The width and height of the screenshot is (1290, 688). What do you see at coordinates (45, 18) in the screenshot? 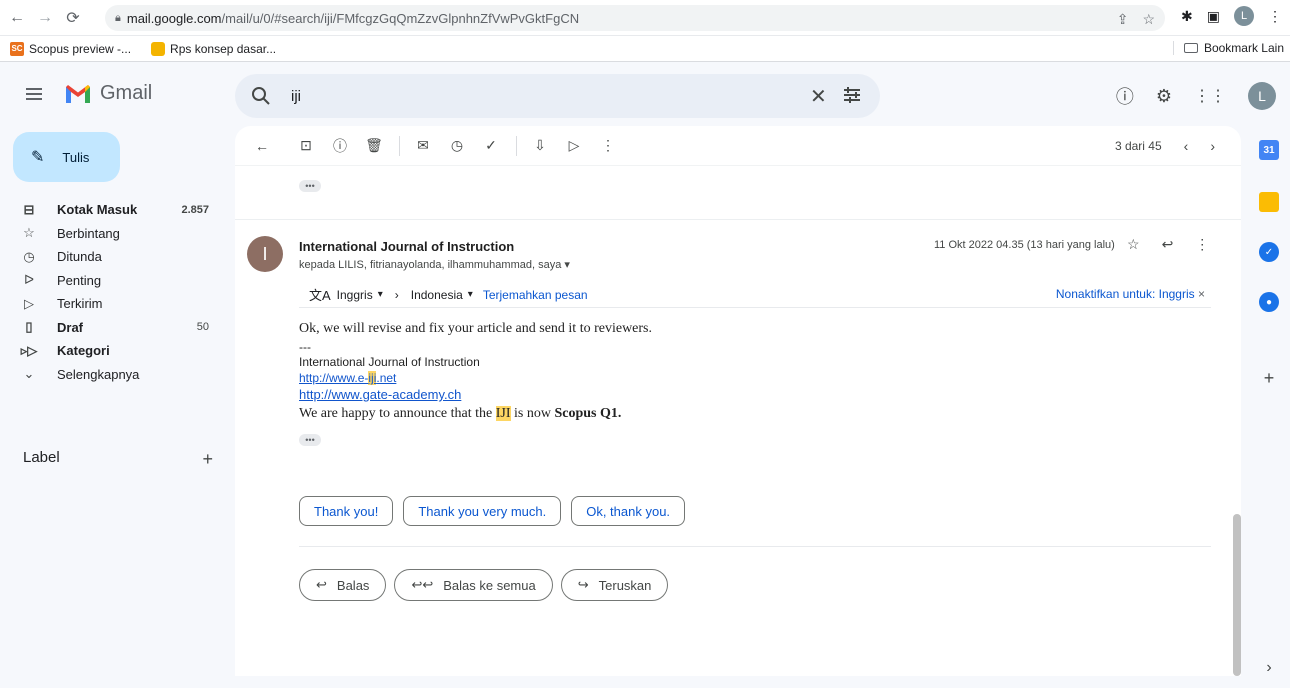
I see `forward-icon: →` at bounding box center [45, 18].